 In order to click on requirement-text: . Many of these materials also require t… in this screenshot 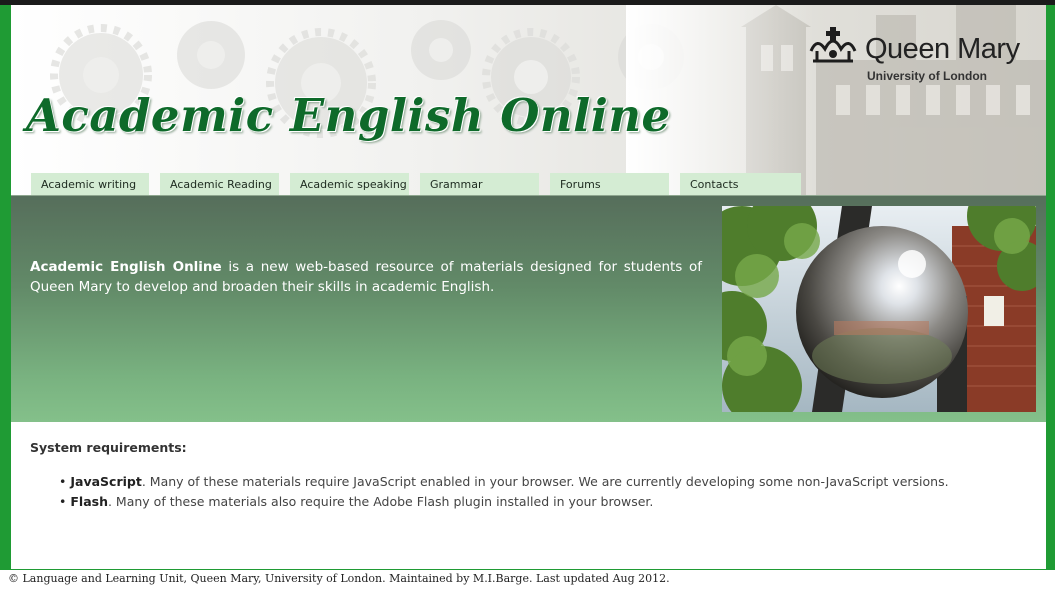, I will do `click(380, 501)`.